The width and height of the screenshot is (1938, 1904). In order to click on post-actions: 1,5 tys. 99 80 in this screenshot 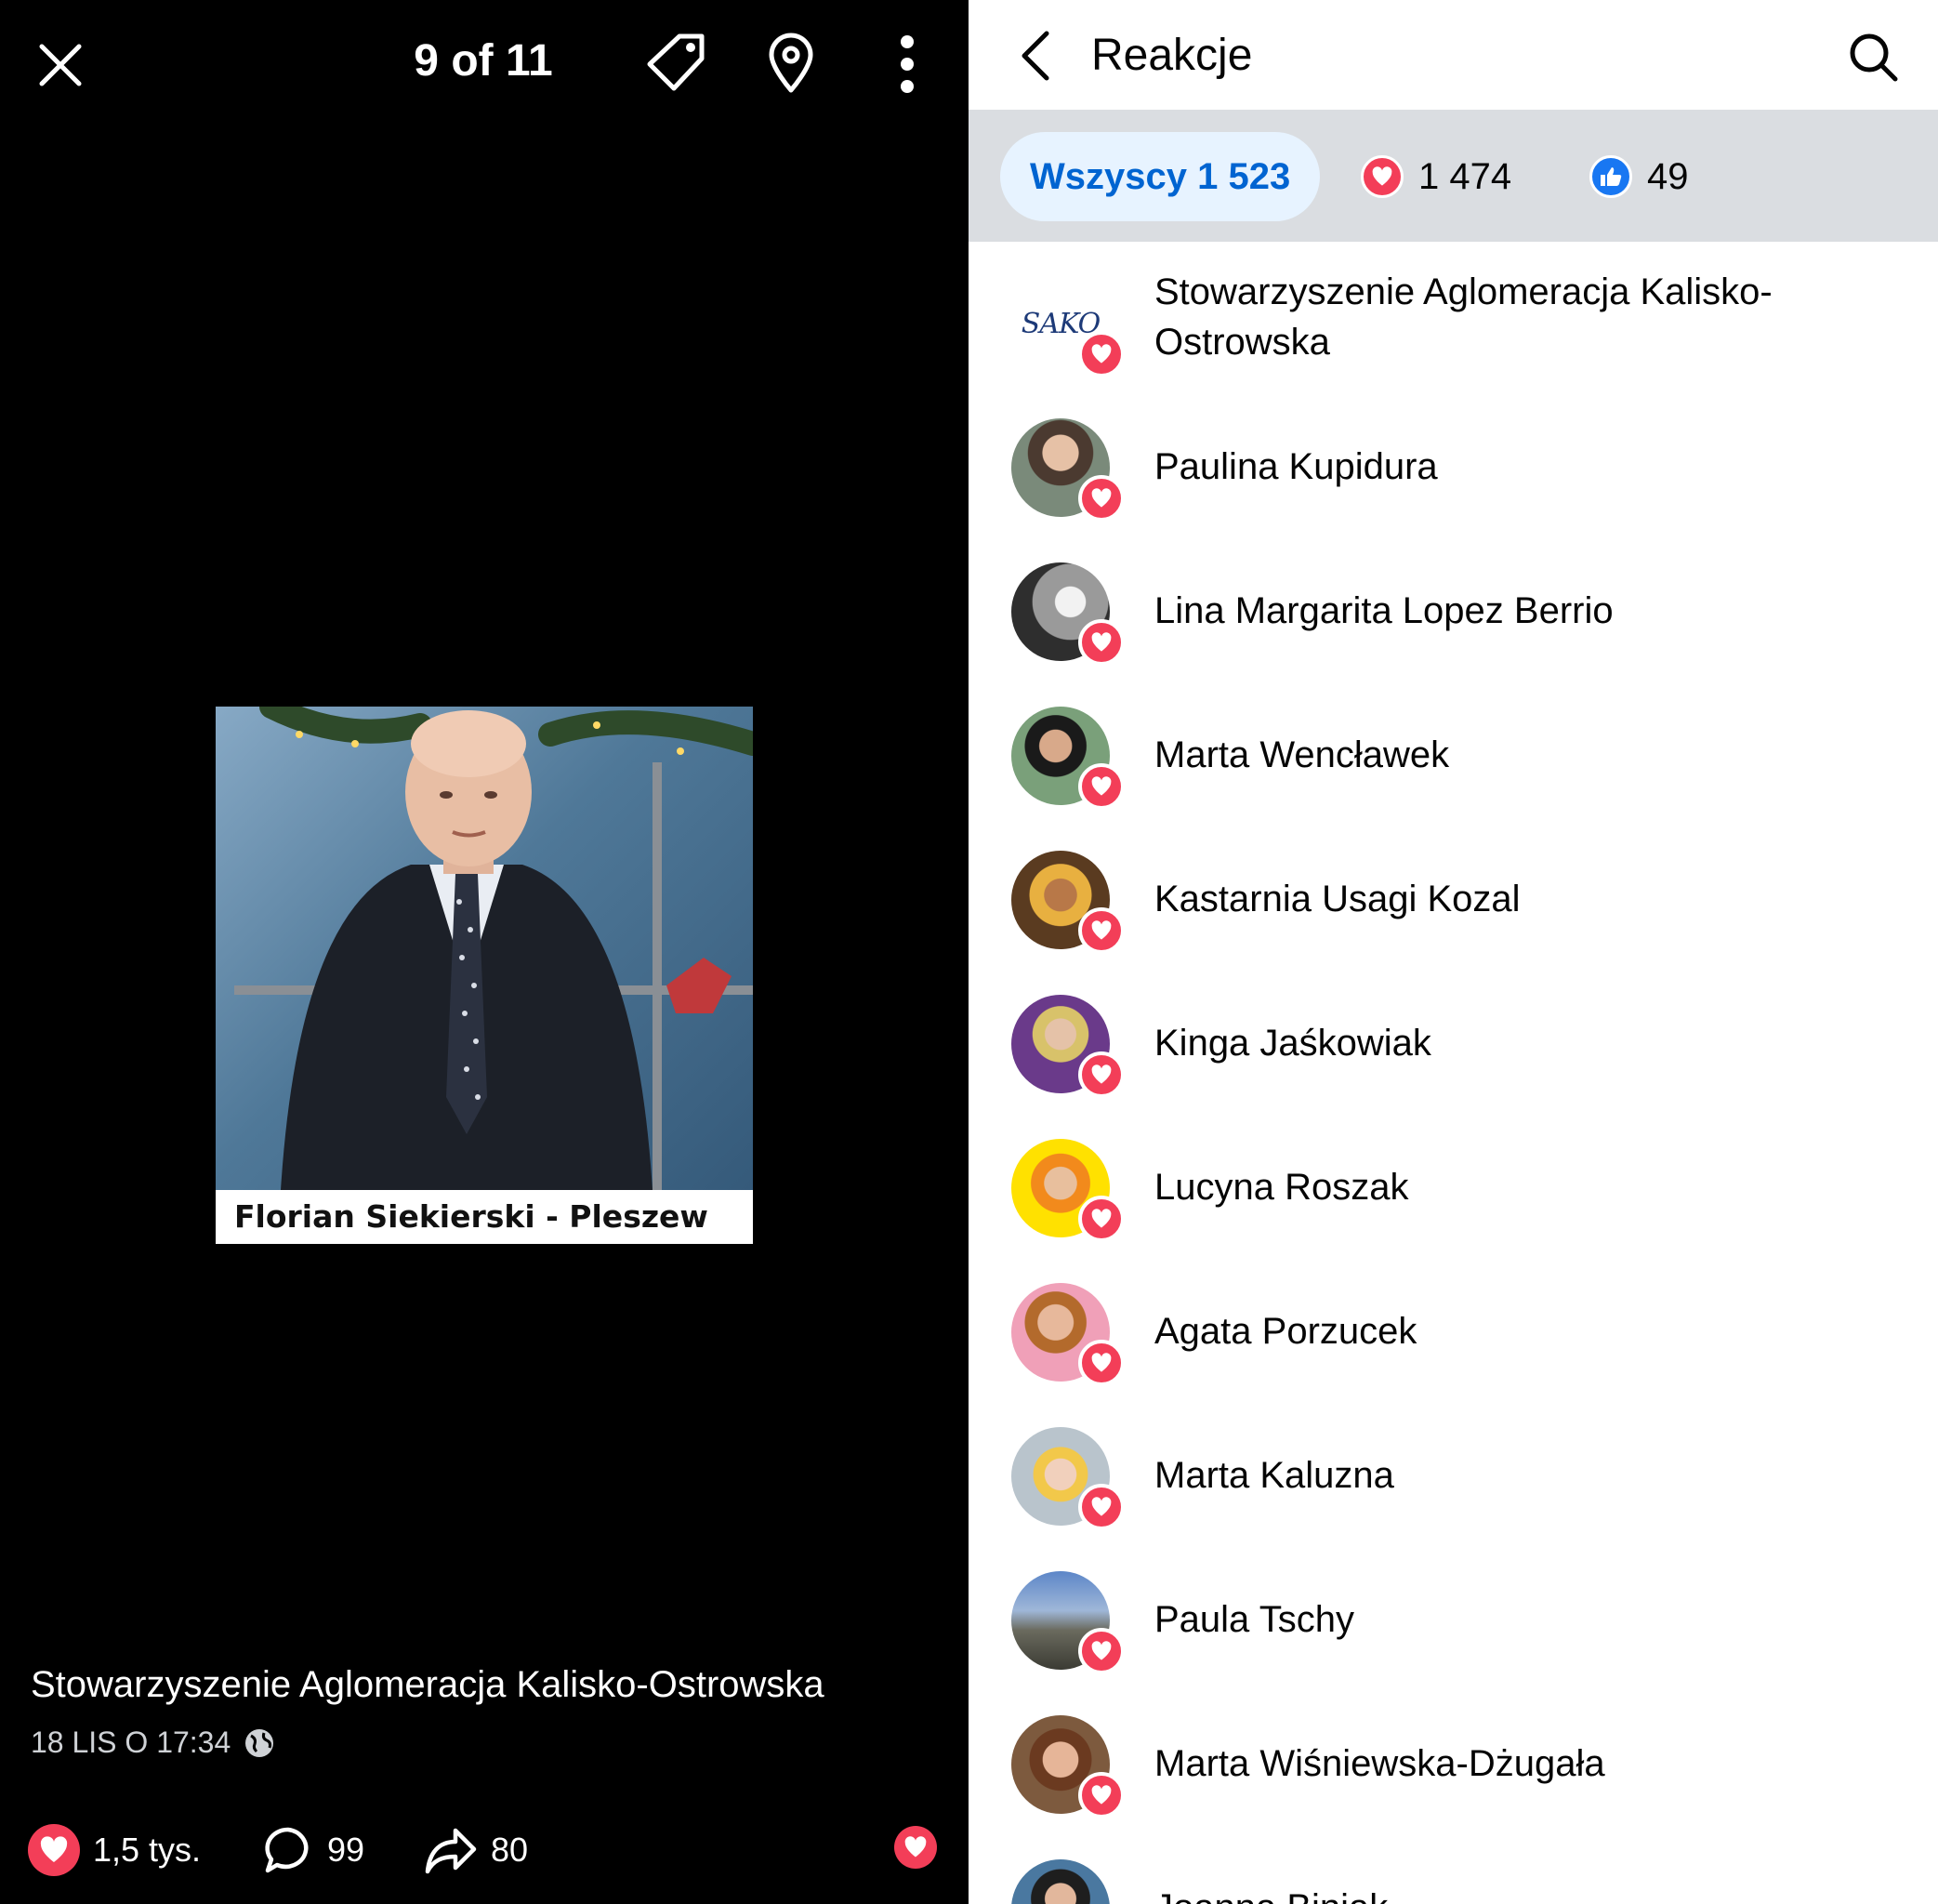, I will do `click(488, 1850)`.